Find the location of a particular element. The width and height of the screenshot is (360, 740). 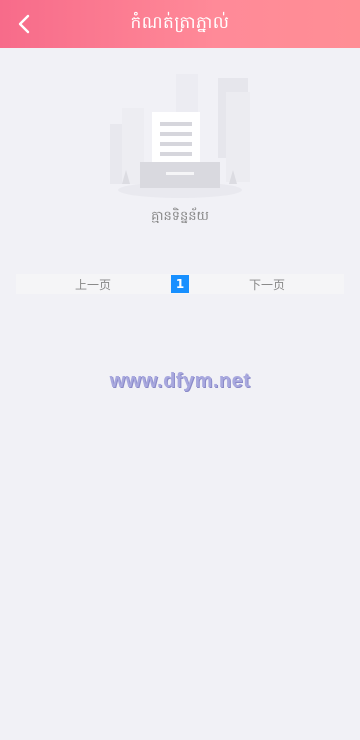

prev-page-button: 上一页 is located at coordinates (93, 284).